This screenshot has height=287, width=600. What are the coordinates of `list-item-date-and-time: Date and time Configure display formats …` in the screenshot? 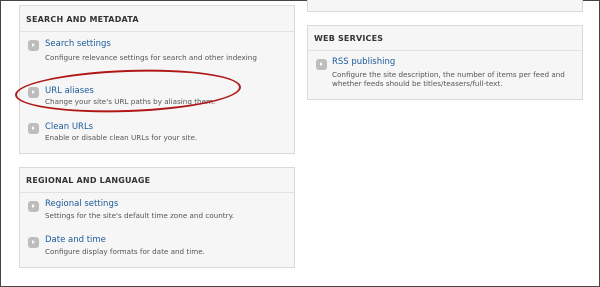 It's located at (158, 246).